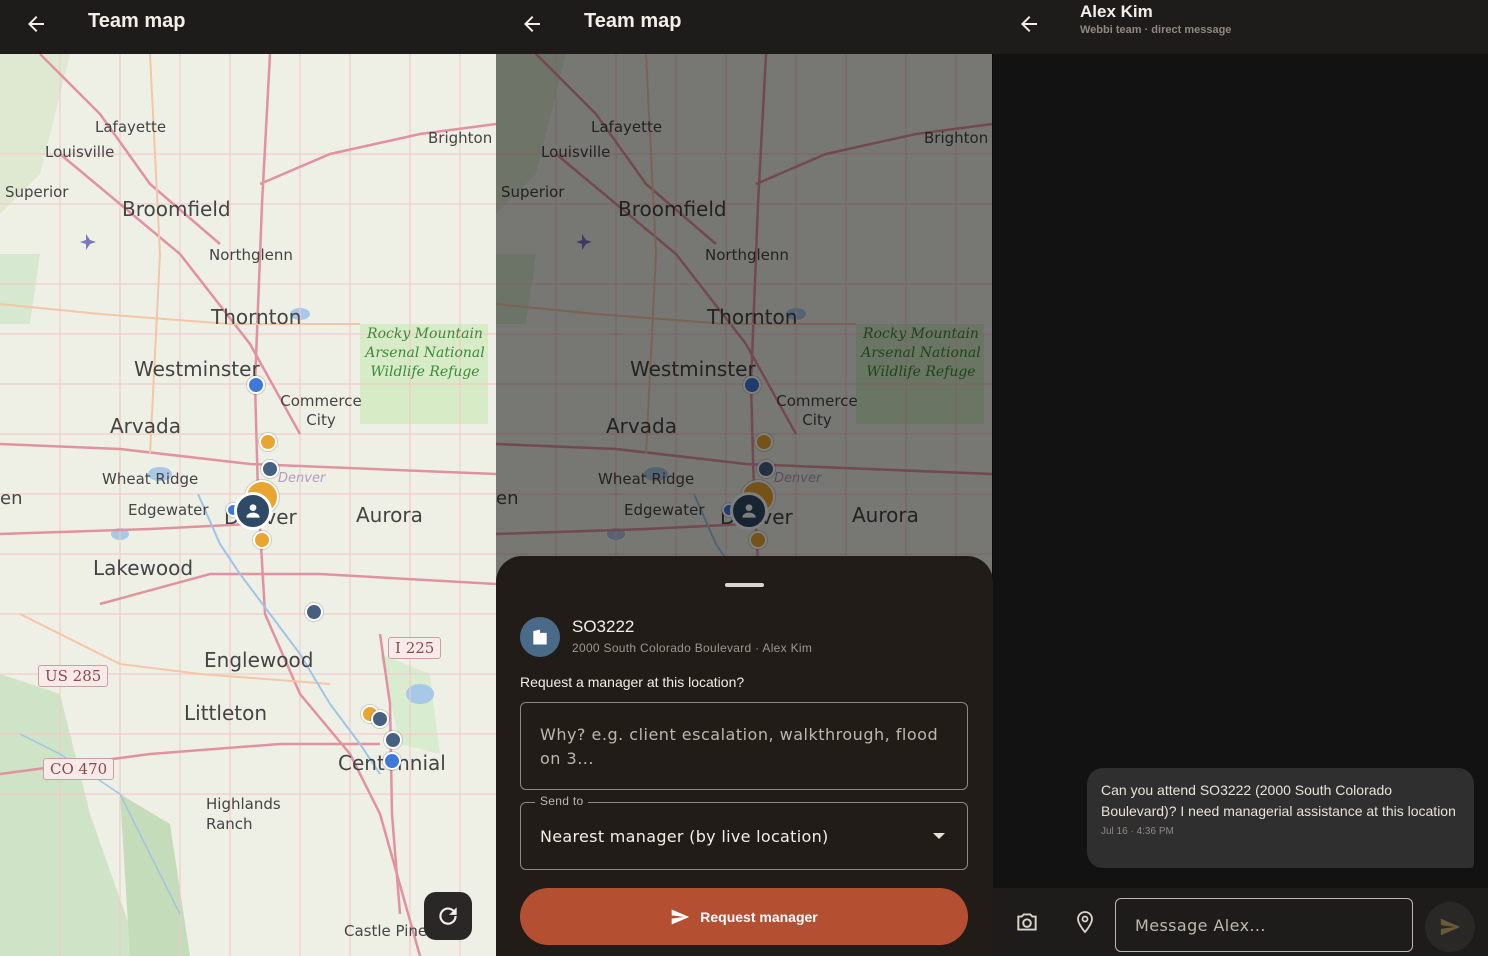 The height and width of the screenshot is (956, 1488). I want to click on building-icon, so click(540, 637).